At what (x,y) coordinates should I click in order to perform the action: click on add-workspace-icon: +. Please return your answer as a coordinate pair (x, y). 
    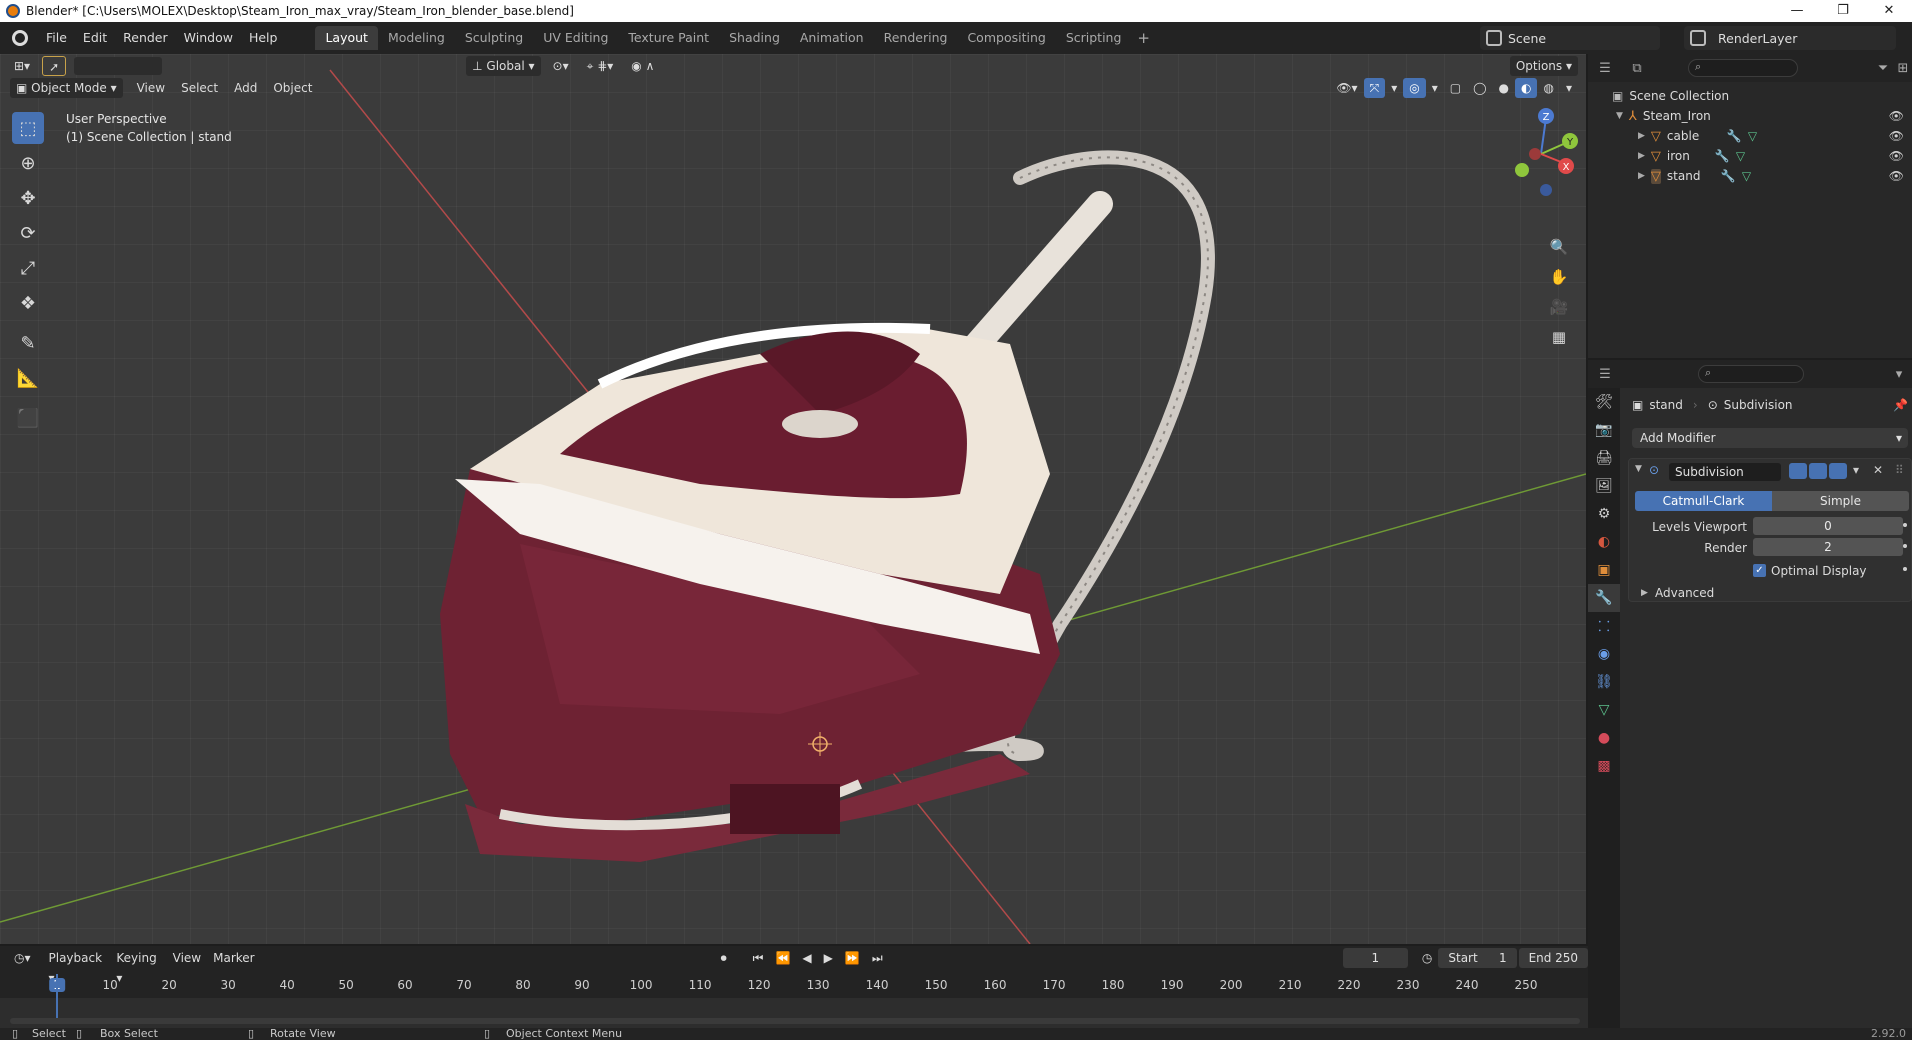
    Looking at the image, I should click on (1143, 38).